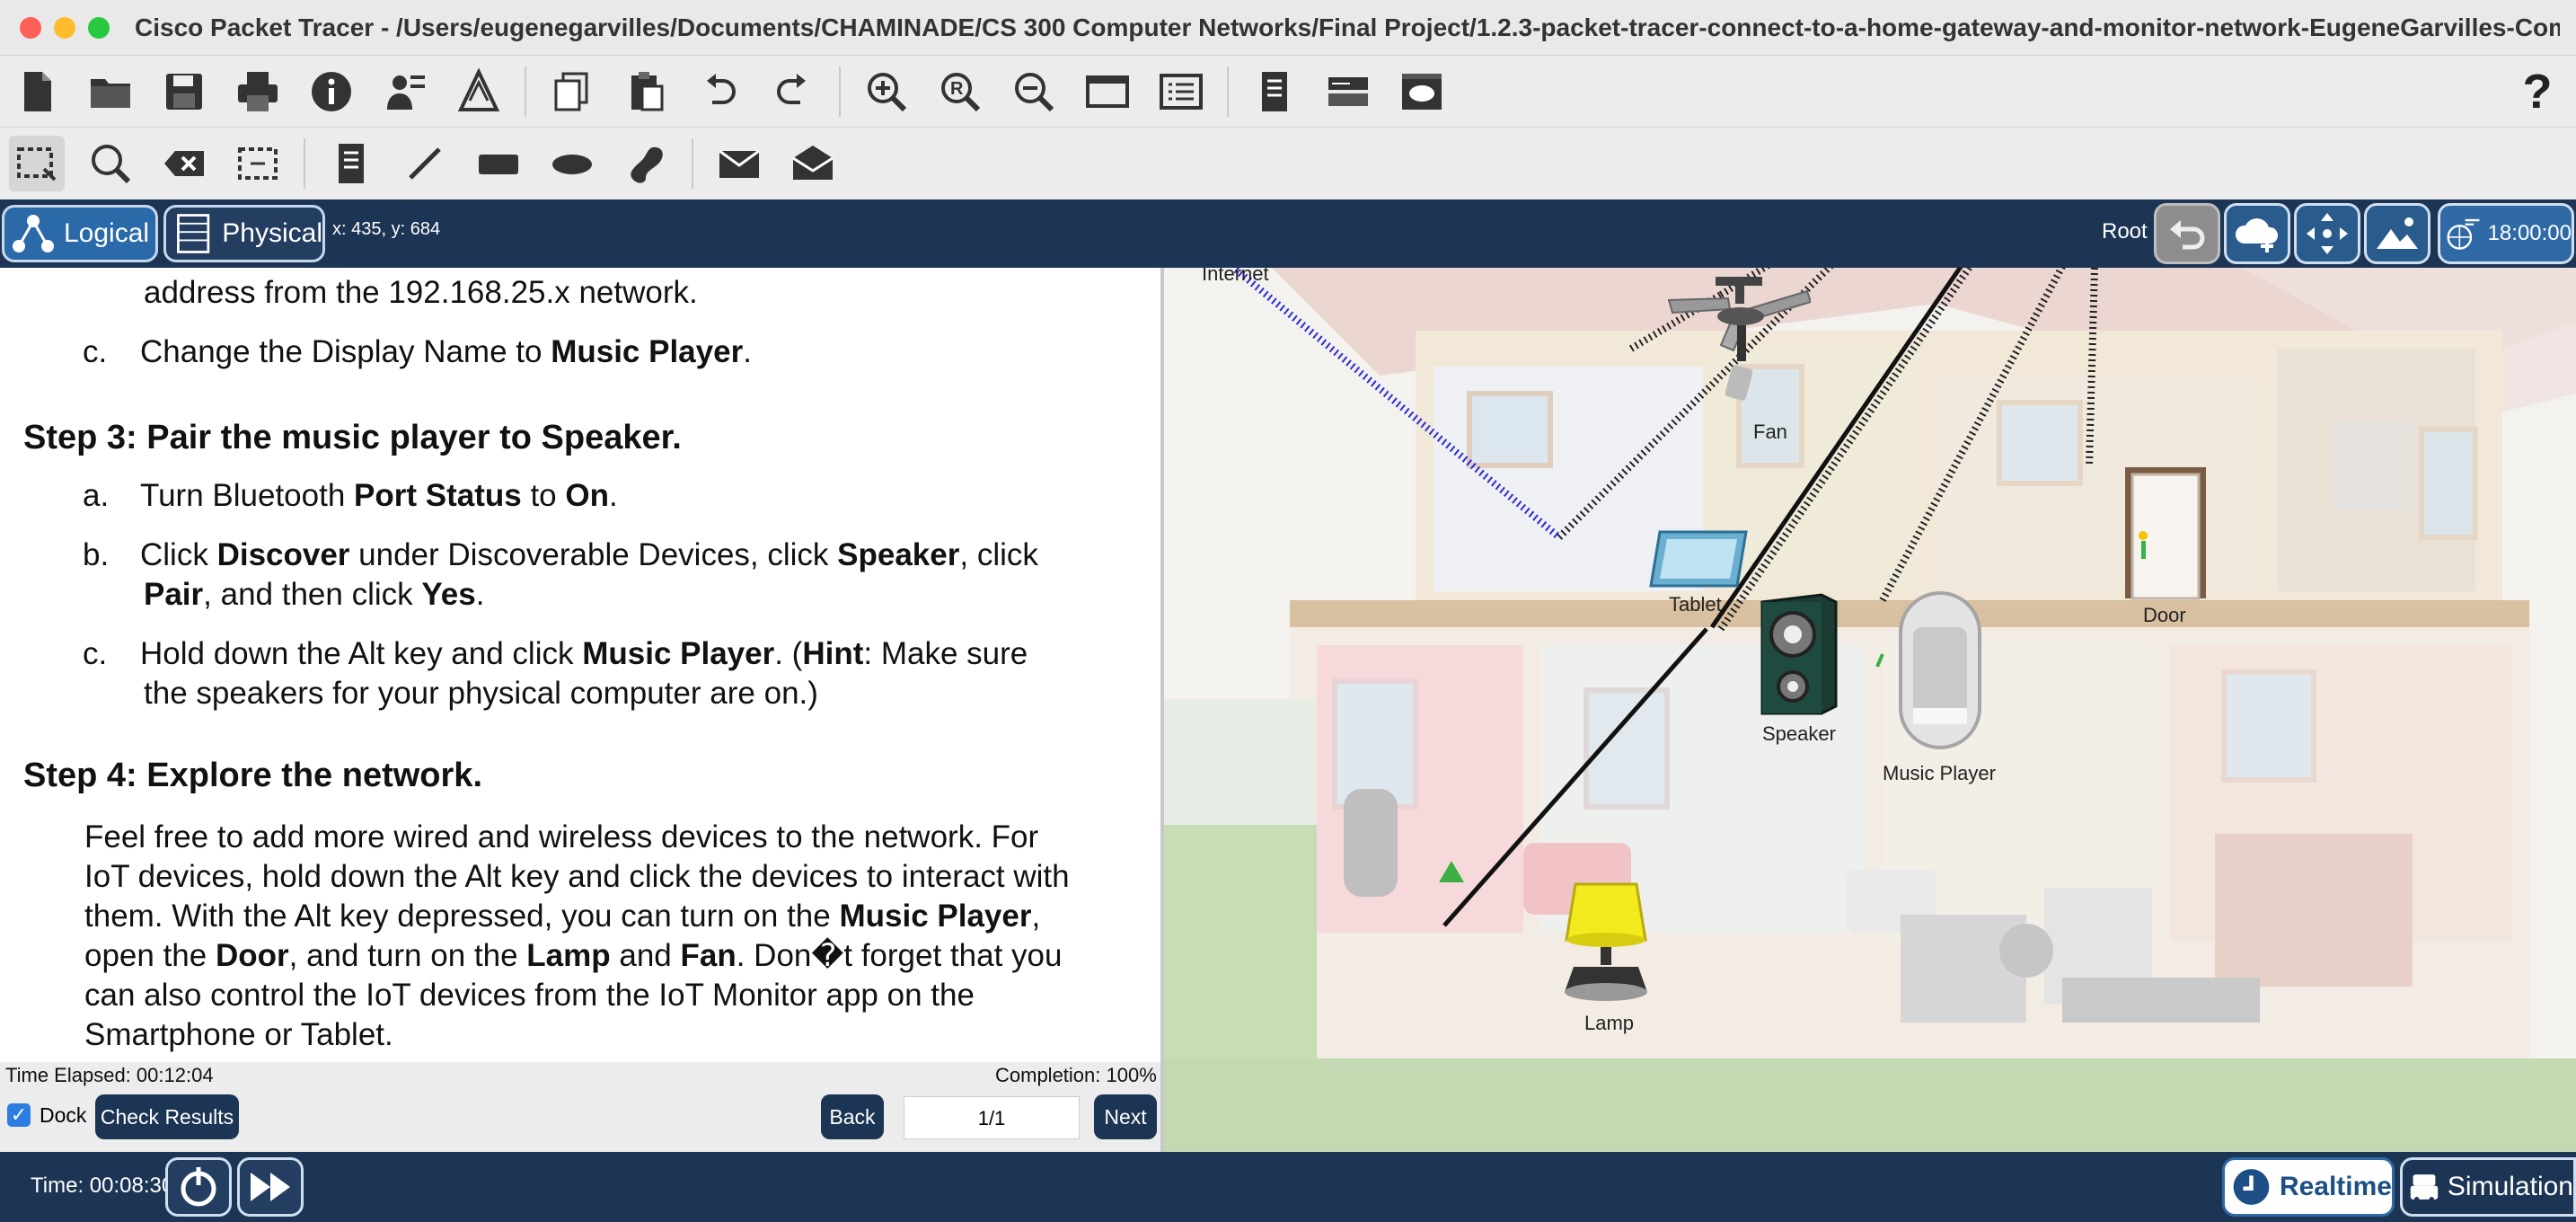  What do you see at coordinates (852, 1116) in the screenshot?
I see `back-button: Back` at bounding box center [852, 1116].